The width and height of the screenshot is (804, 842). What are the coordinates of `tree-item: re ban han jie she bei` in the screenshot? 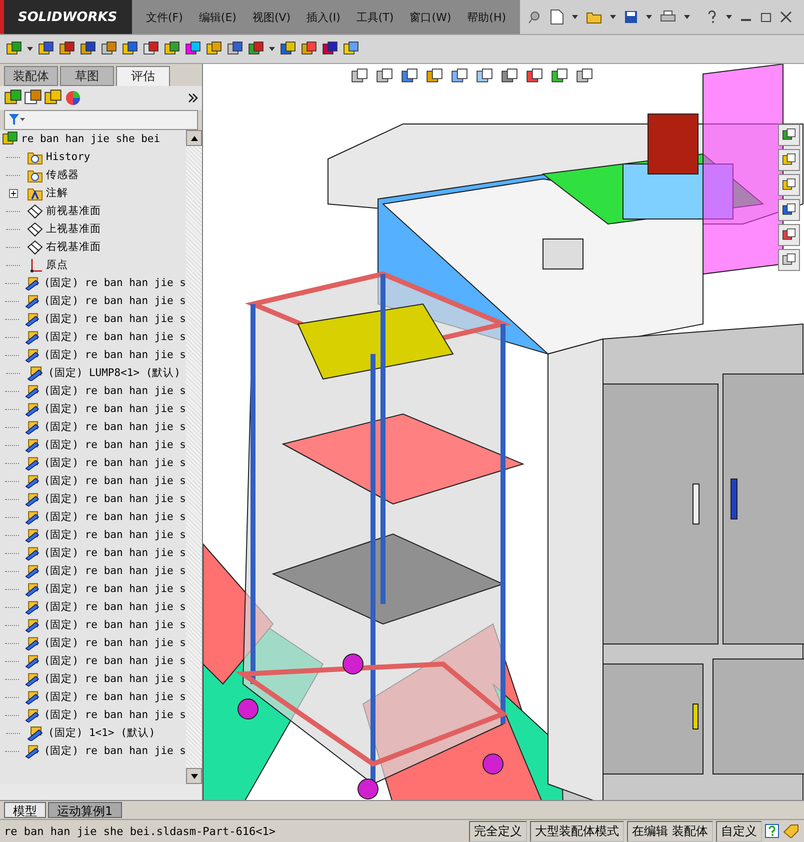 It's located at (90, 139).